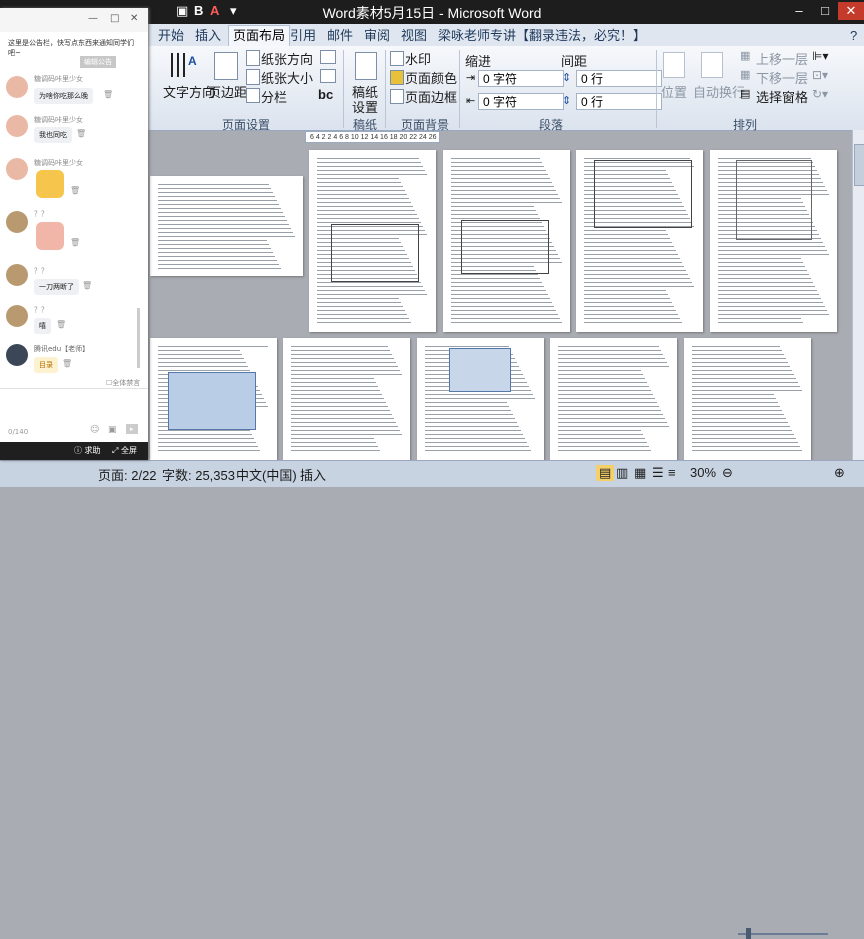 This screenshot has height=939, width=864. I want to click on page-indicator: 页面: 2/22, so click(127, 474).